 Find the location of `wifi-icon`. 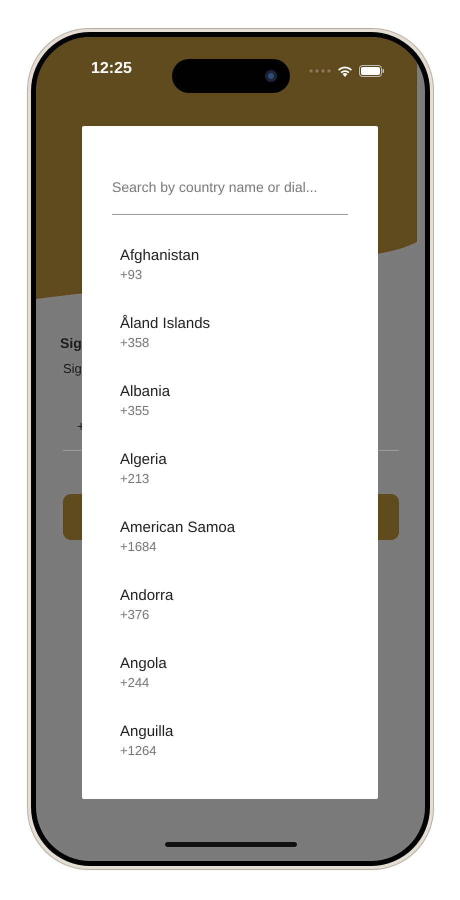

wifi-icon is located at coordinates (345, 71).